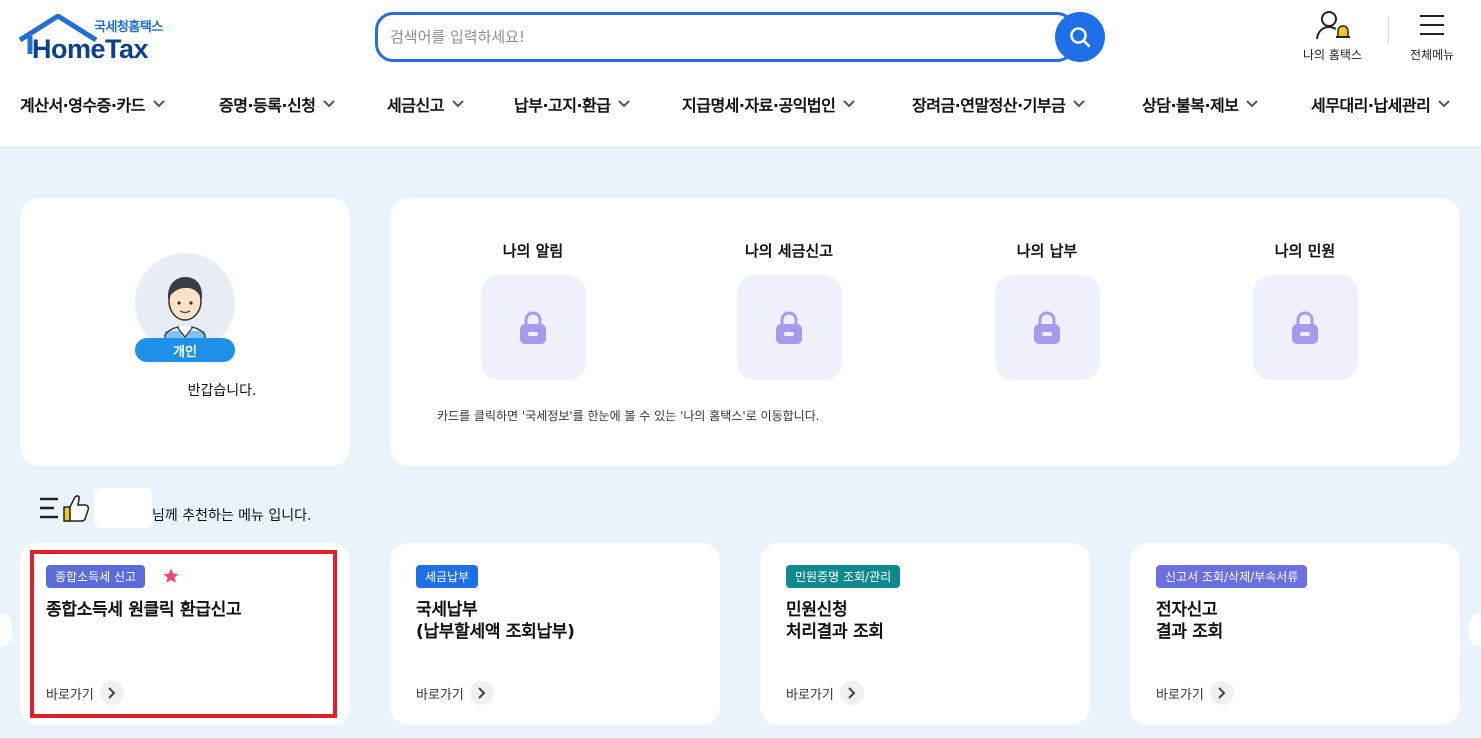  I want to click on my-civil-petition-card: 나의 민원, so click(1305, 310).